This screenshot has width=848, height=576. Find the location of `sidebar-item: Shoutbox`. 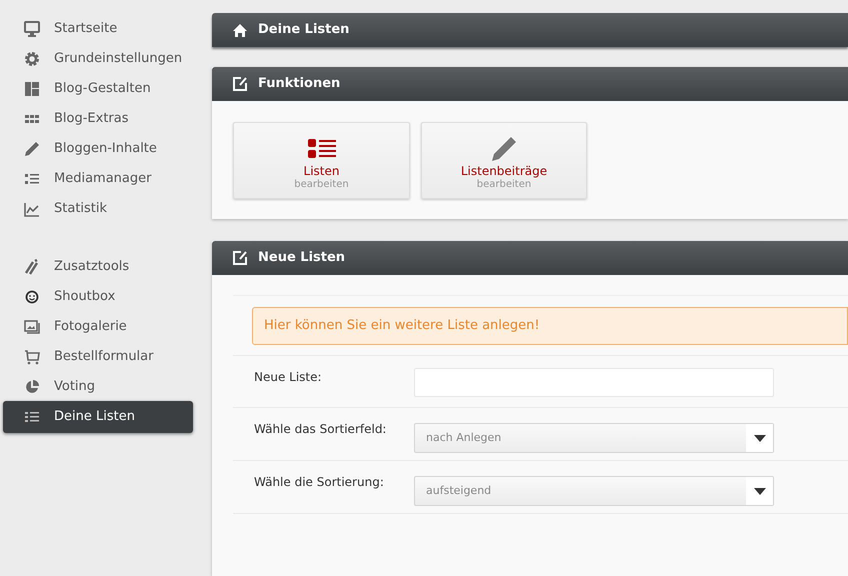

sidebar-item: Shoutbox is located at coordinates (98, 297).